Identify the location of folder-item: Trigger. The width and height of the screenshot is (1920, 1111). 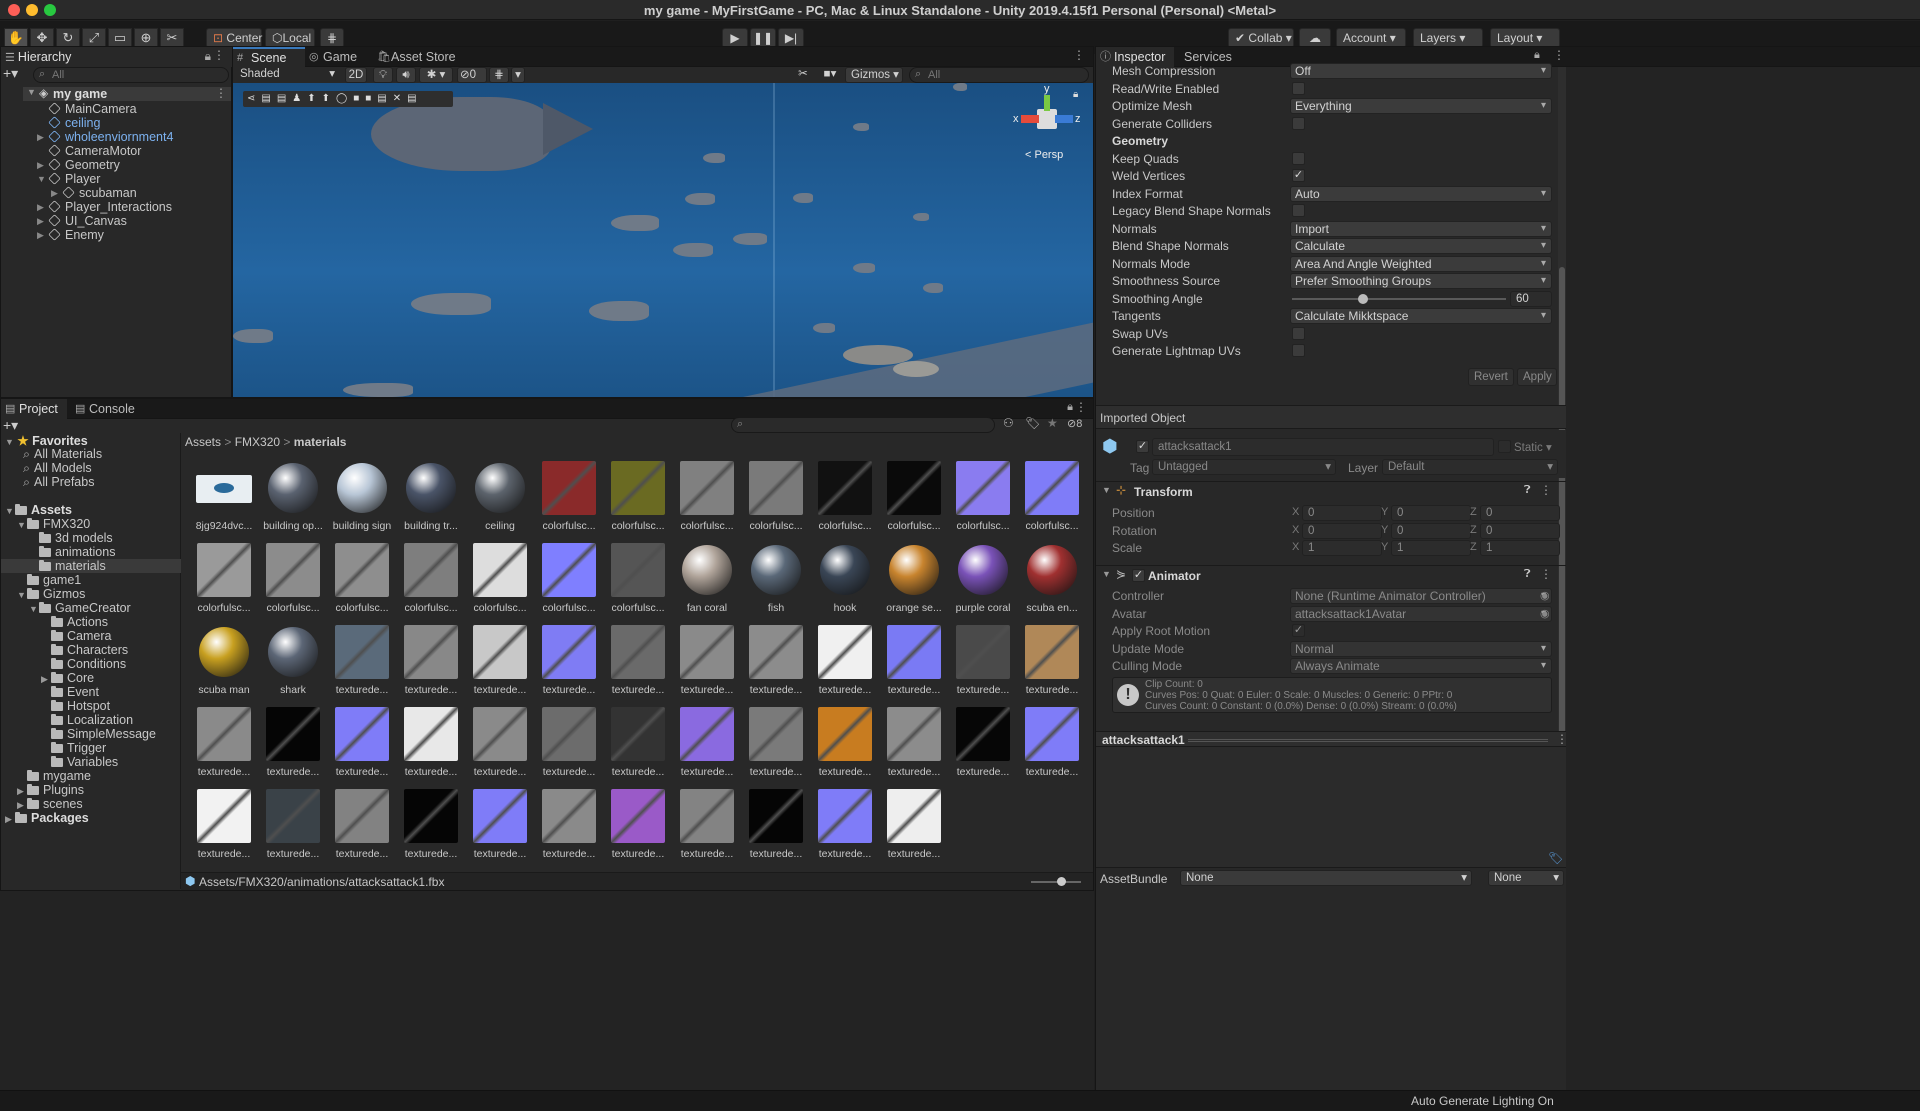
(91, 748).